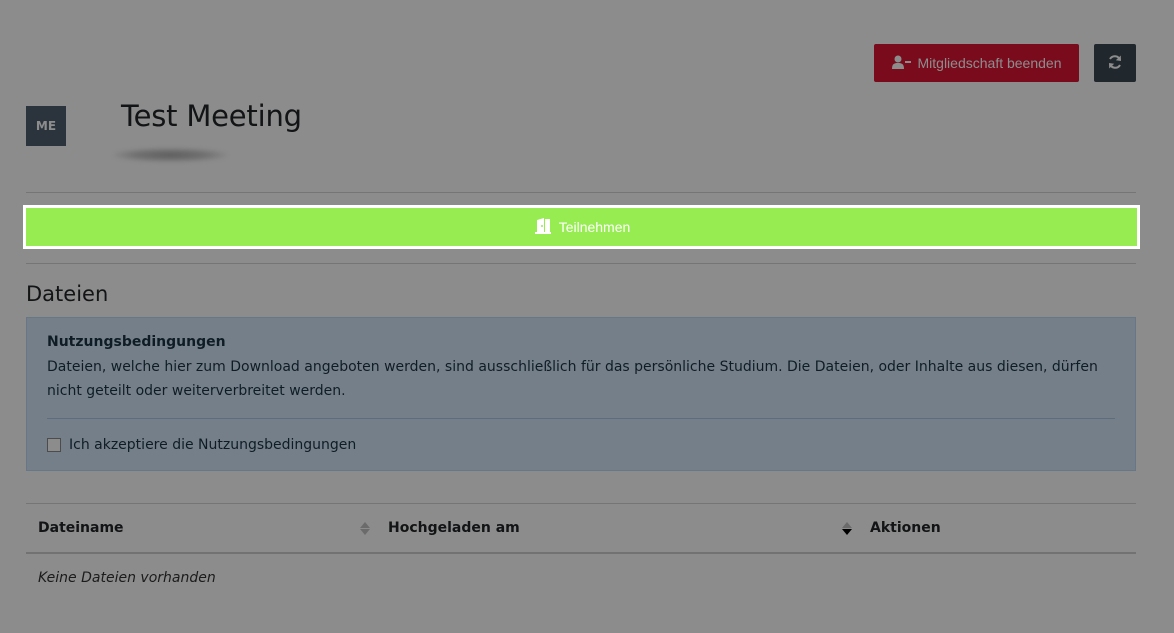 This screenshot has height=633, width=1174. Describe the element at coordinates (905, 528) in the screenshot. I see `column-header-actions: Aktionen` at that location.